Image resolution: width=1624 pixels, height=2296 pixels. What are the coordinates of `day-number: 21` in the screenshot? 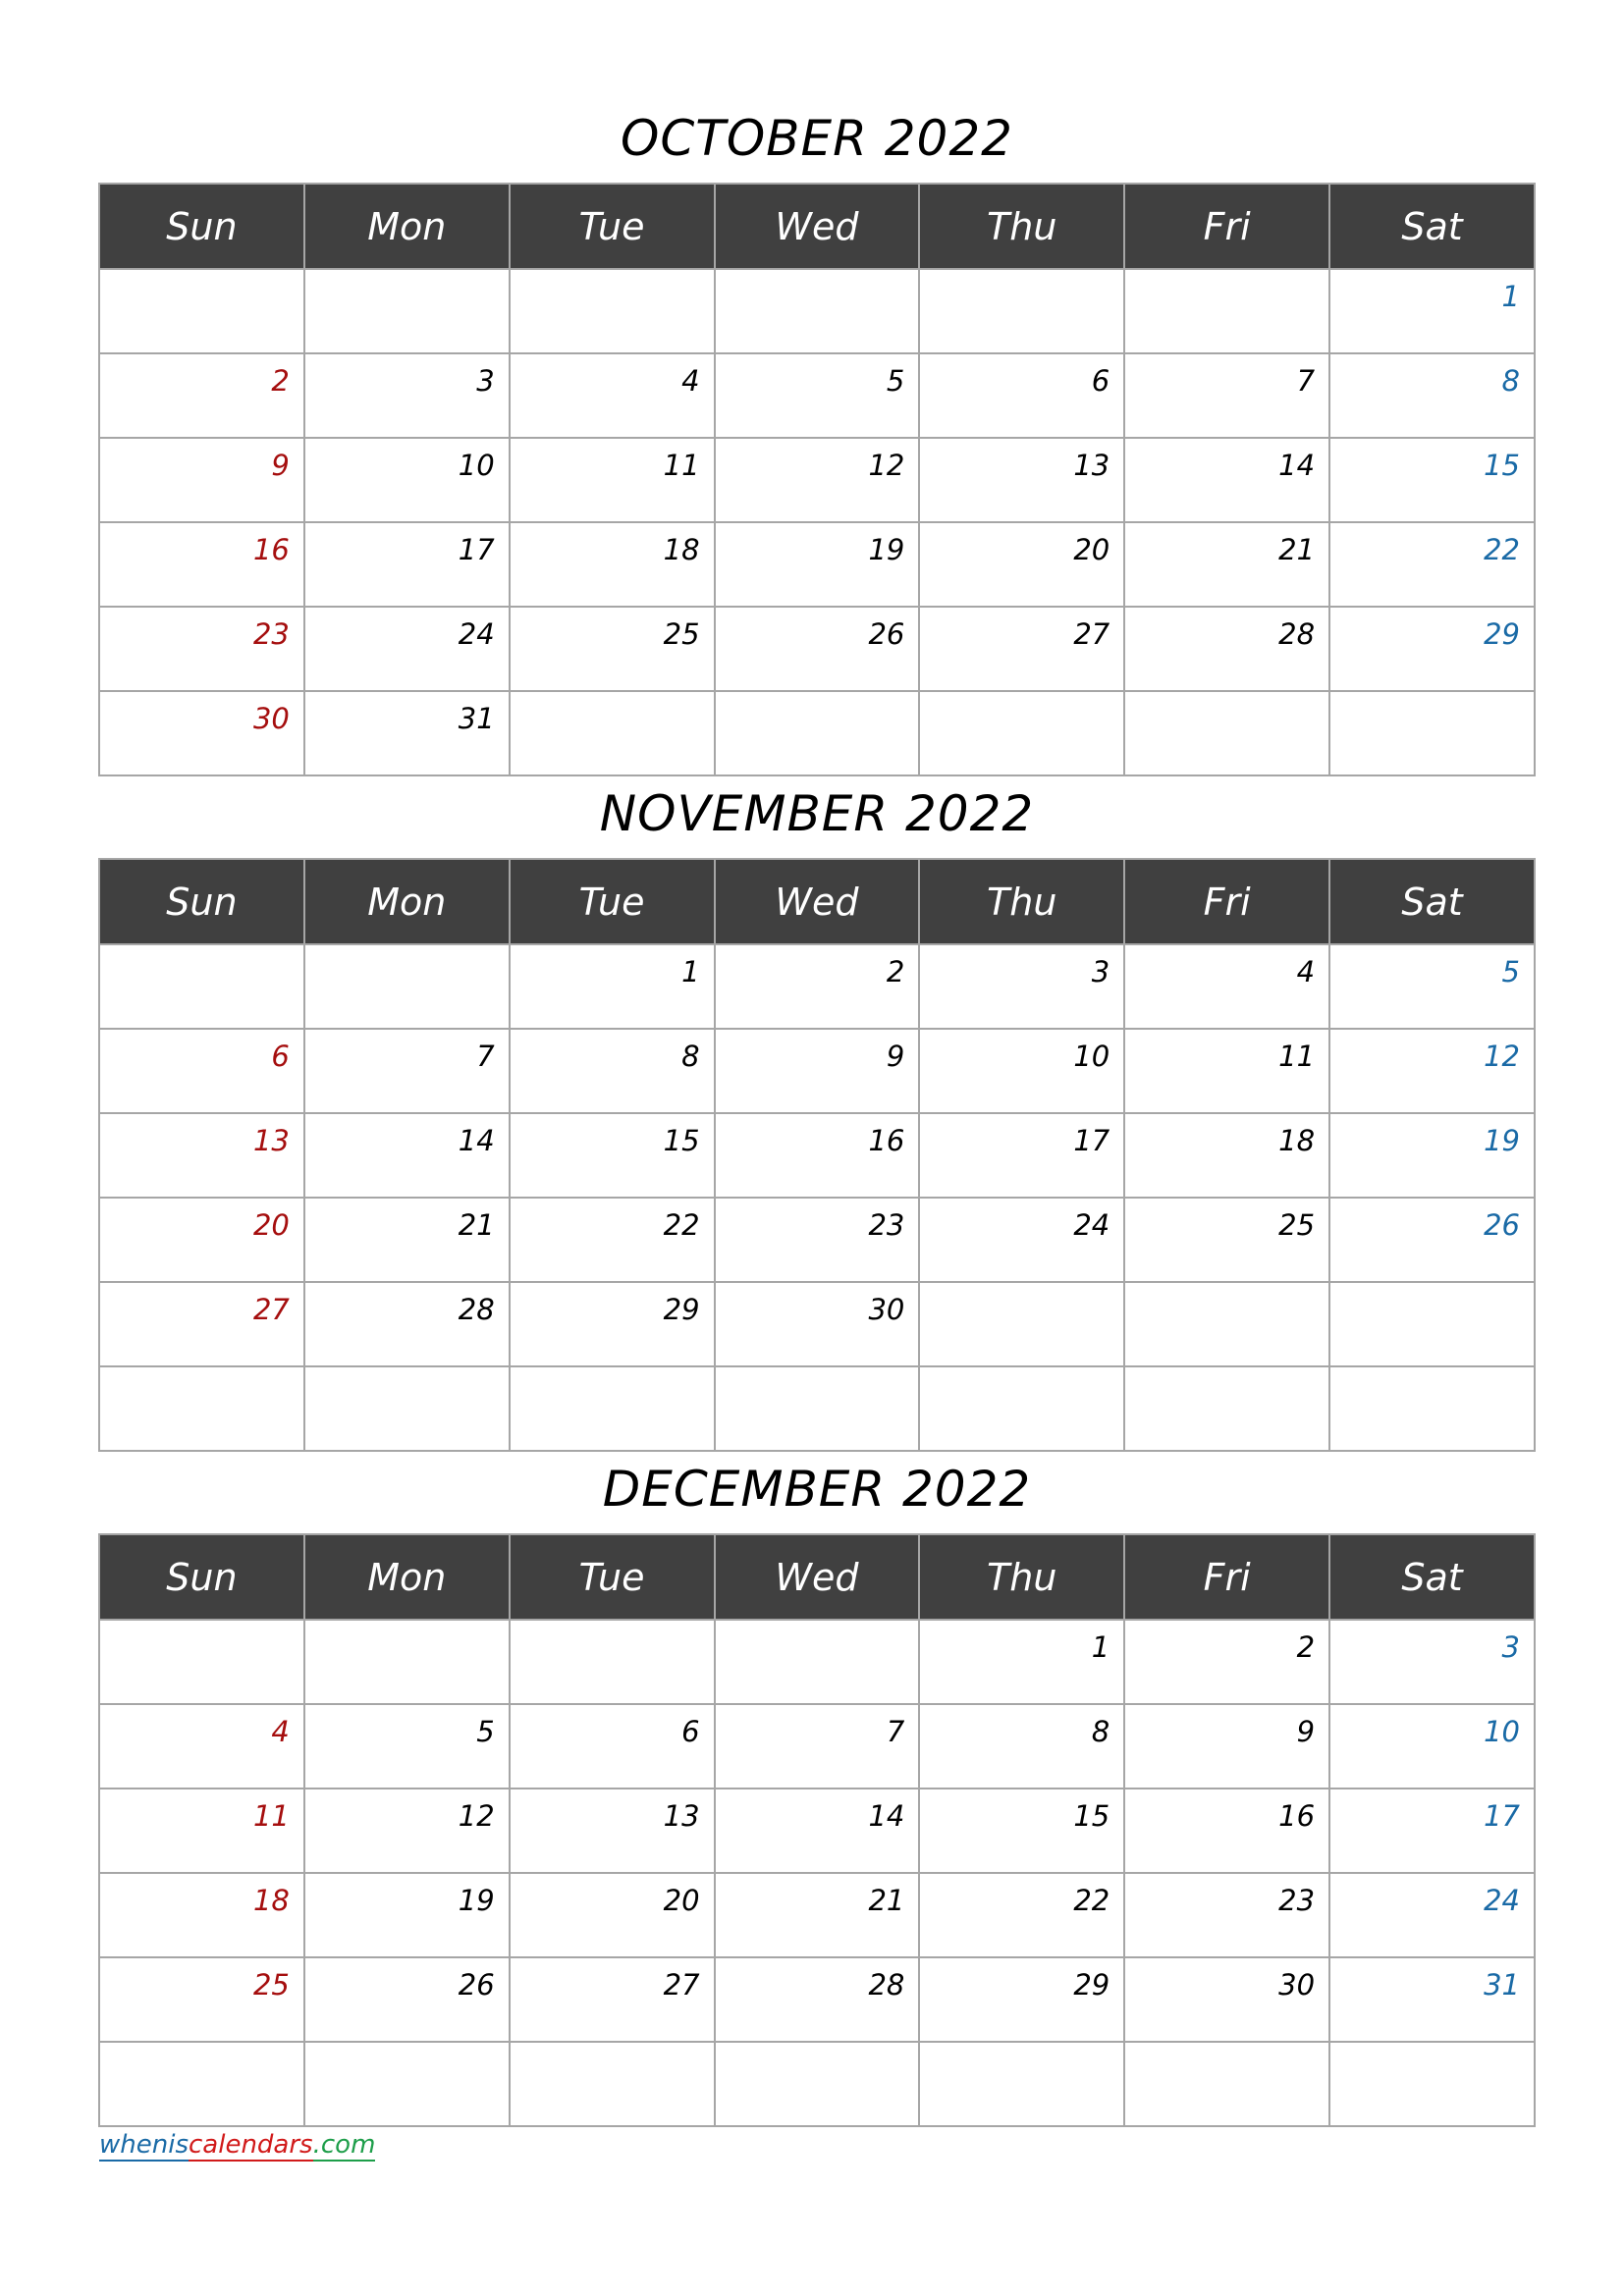 It's located at (476, 1225).